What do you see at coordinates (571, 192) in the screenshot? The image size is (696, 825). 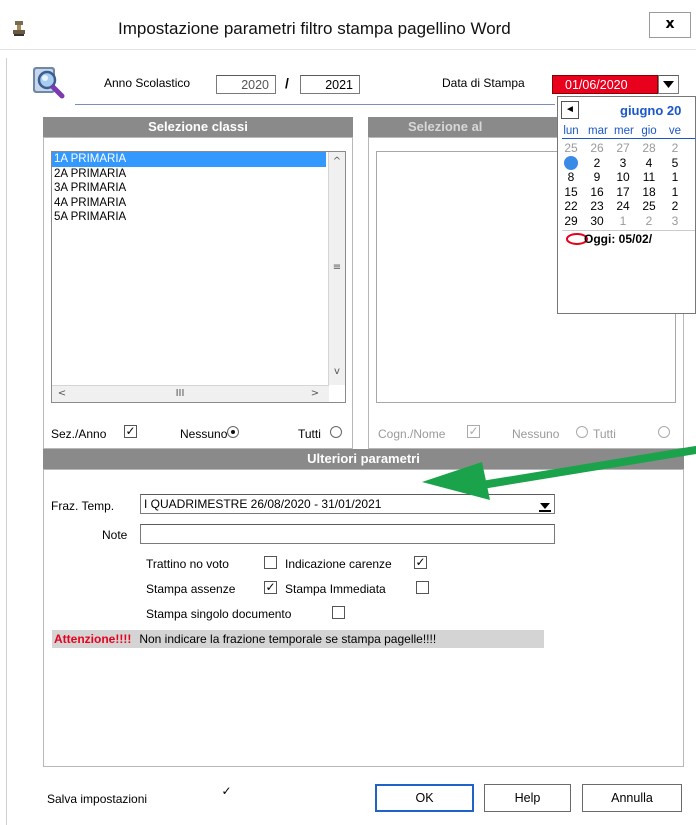 I see `calendar-day: 15` at bounding box center [571, 192].